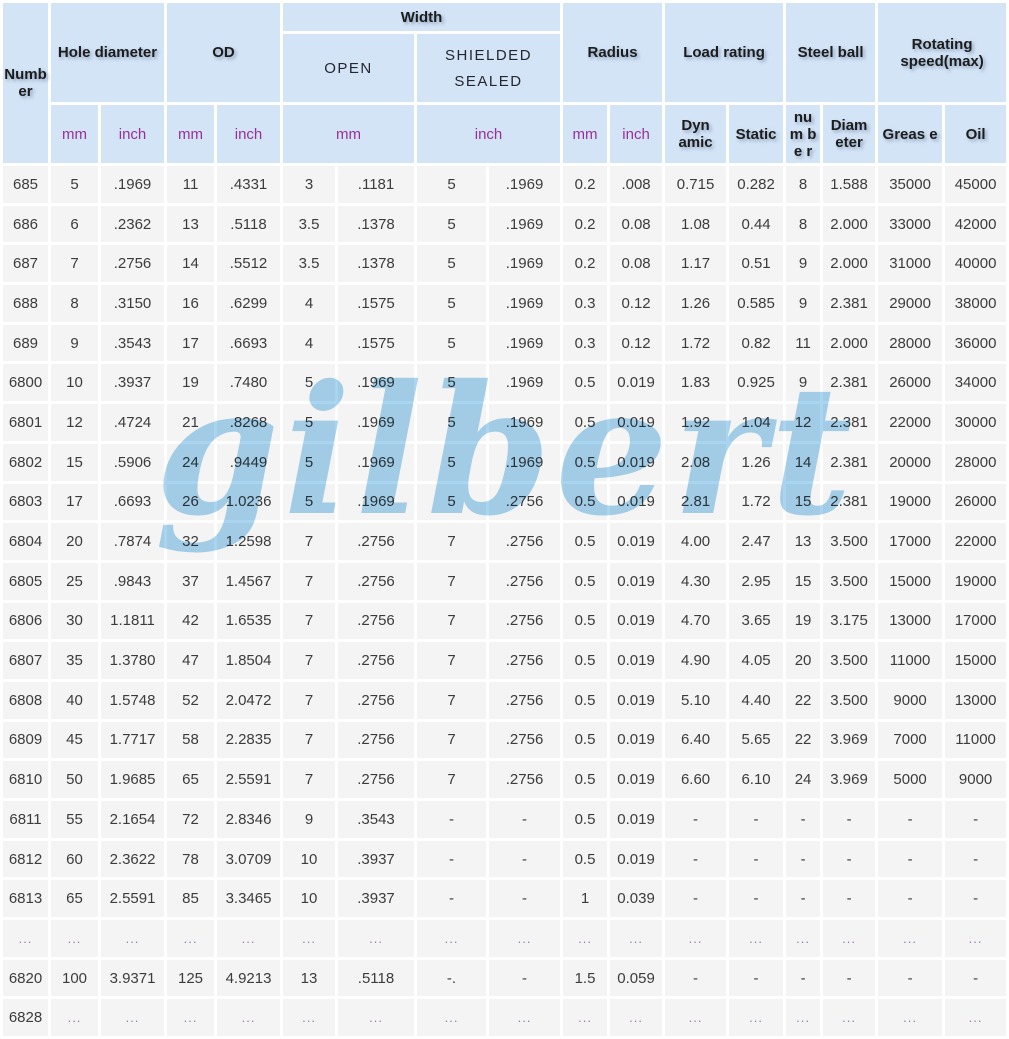 This screenshot has height=1039, width=1009. Describe the element at coordinates (25, 224) in the screenshot. I see `table-cell: 686` at that location.